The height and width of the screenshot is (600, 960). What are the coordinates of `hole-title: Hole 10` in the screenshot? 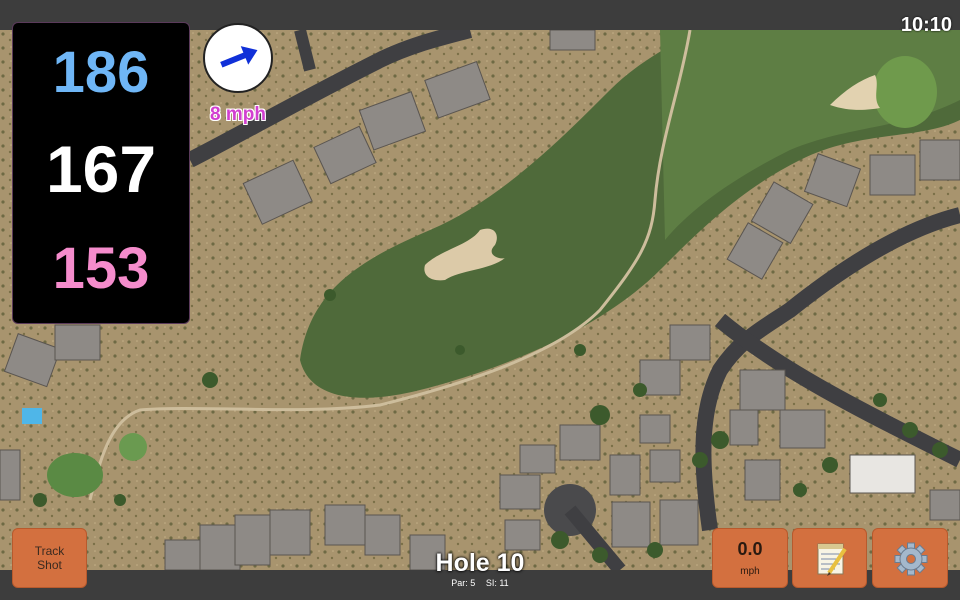 It's located at (480, 563).